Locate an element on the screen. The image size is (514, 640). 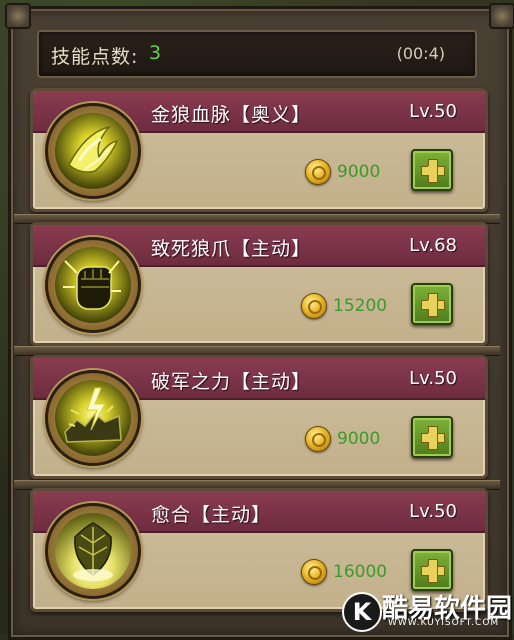
skill-name: 致死狼爪【主动】 is located at coordinates (231, 249).